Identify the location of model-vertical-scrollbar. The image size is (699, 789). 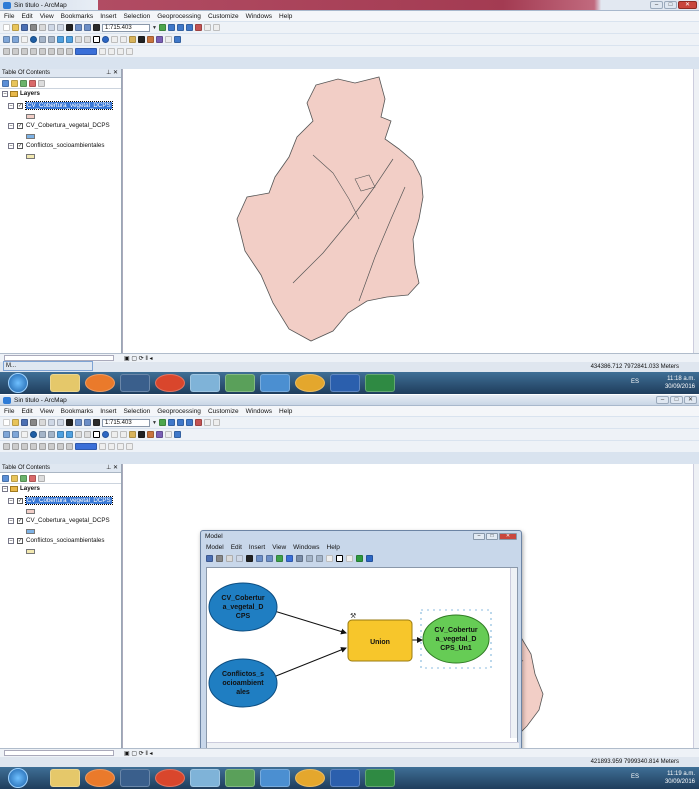
(513, 653).